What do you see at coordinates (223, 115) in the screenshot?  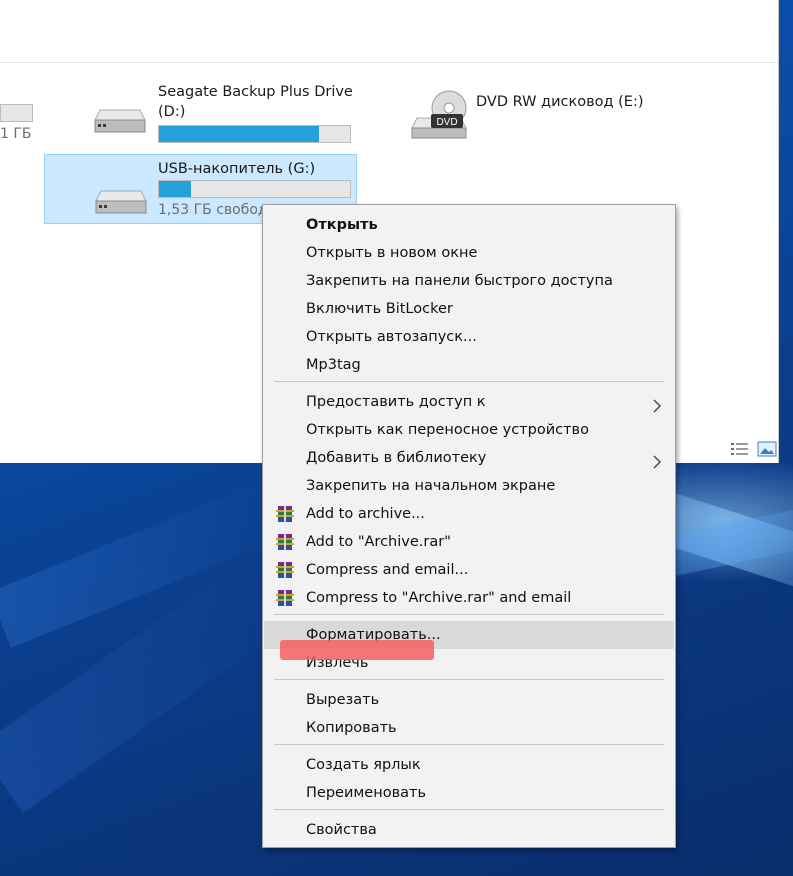 I see `drive-tile-seagate: Seagate Backup Plus Drive (D:)` at bounding box center [223, 115].